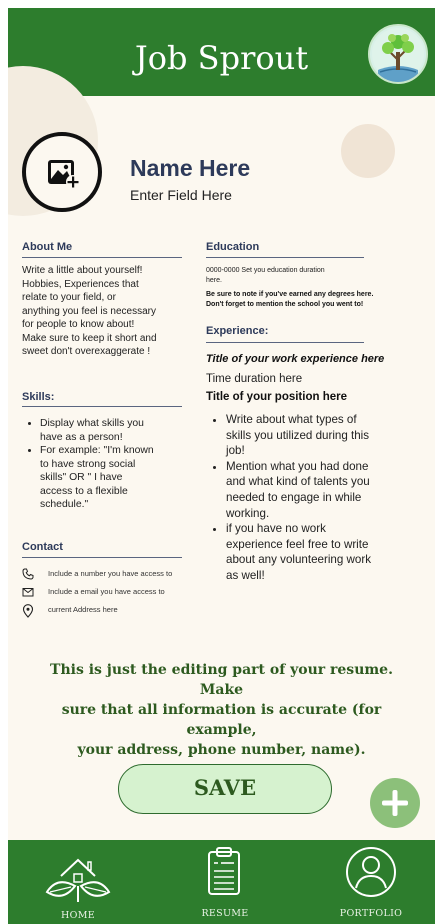 The height and width of the screenshot is (924, 435). What do you see at coordinates (28, 574) in the screenshot?
I see `phone-icon` at bounding box center [28, 574].